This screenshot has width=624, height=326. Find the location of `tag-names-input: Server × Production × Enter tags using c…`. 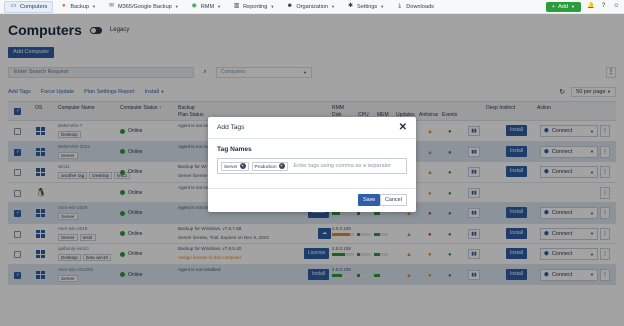

tag-names-input: Server × Production × Enter tags using c… is located at coordinates (312, 166).